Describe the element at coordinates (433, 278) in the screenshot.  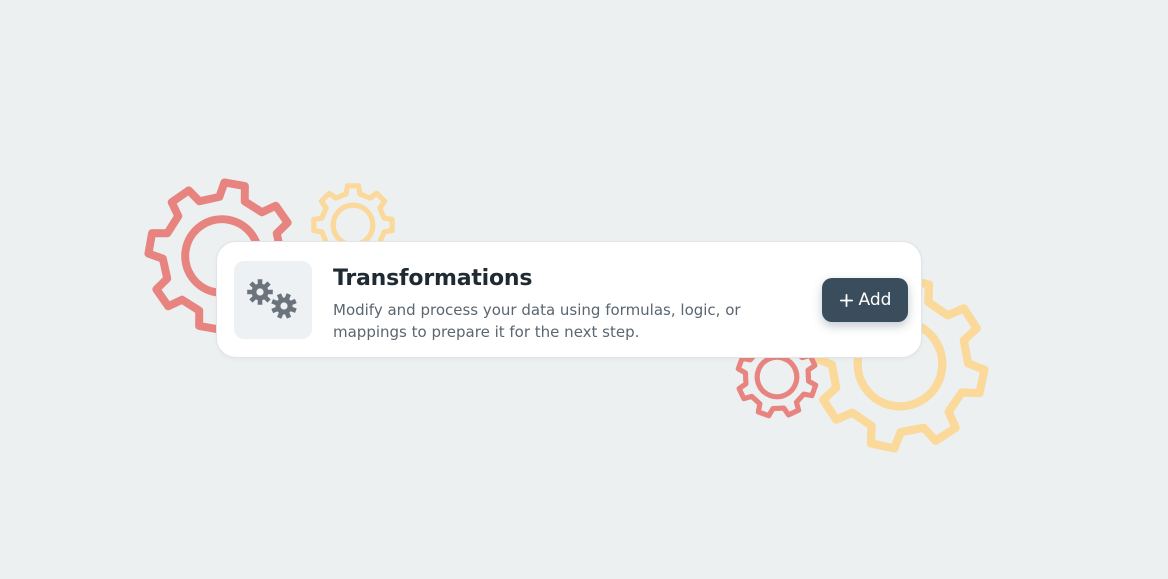
I see `card-title: Transformations` at that location.